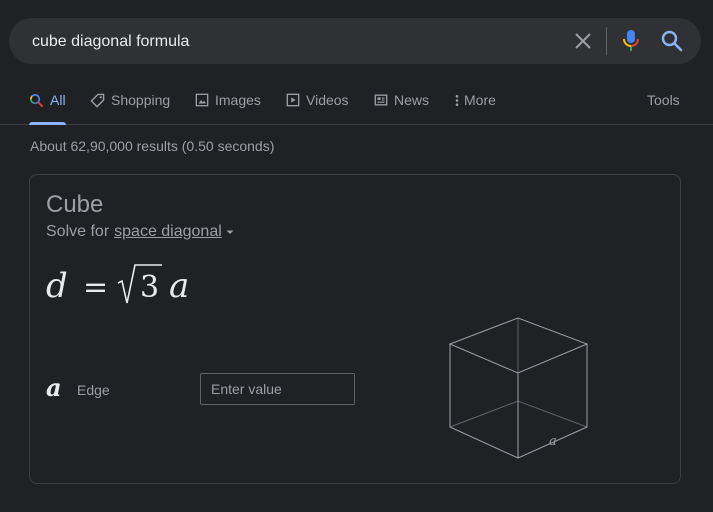 The width and height of the screenshot is (713, 512). What do you see at coordinates (480, 100) in the screenshot?
I see `tab-more-label: More` at bounding box center [480, 100].